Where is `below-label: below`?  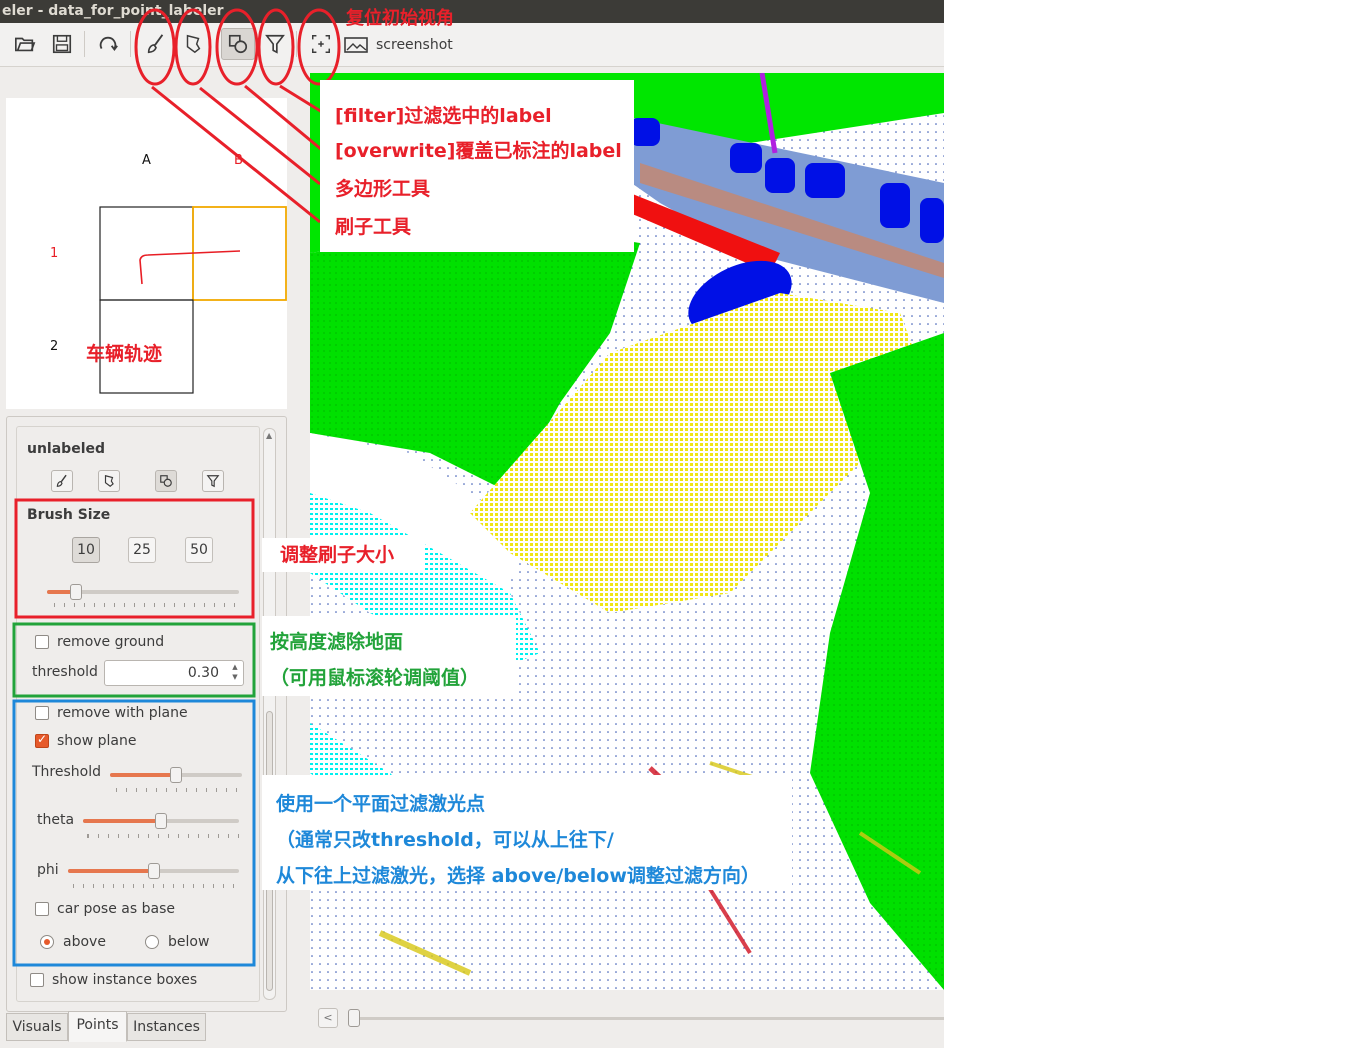
below-label: below is located at coordinates (189, 942).